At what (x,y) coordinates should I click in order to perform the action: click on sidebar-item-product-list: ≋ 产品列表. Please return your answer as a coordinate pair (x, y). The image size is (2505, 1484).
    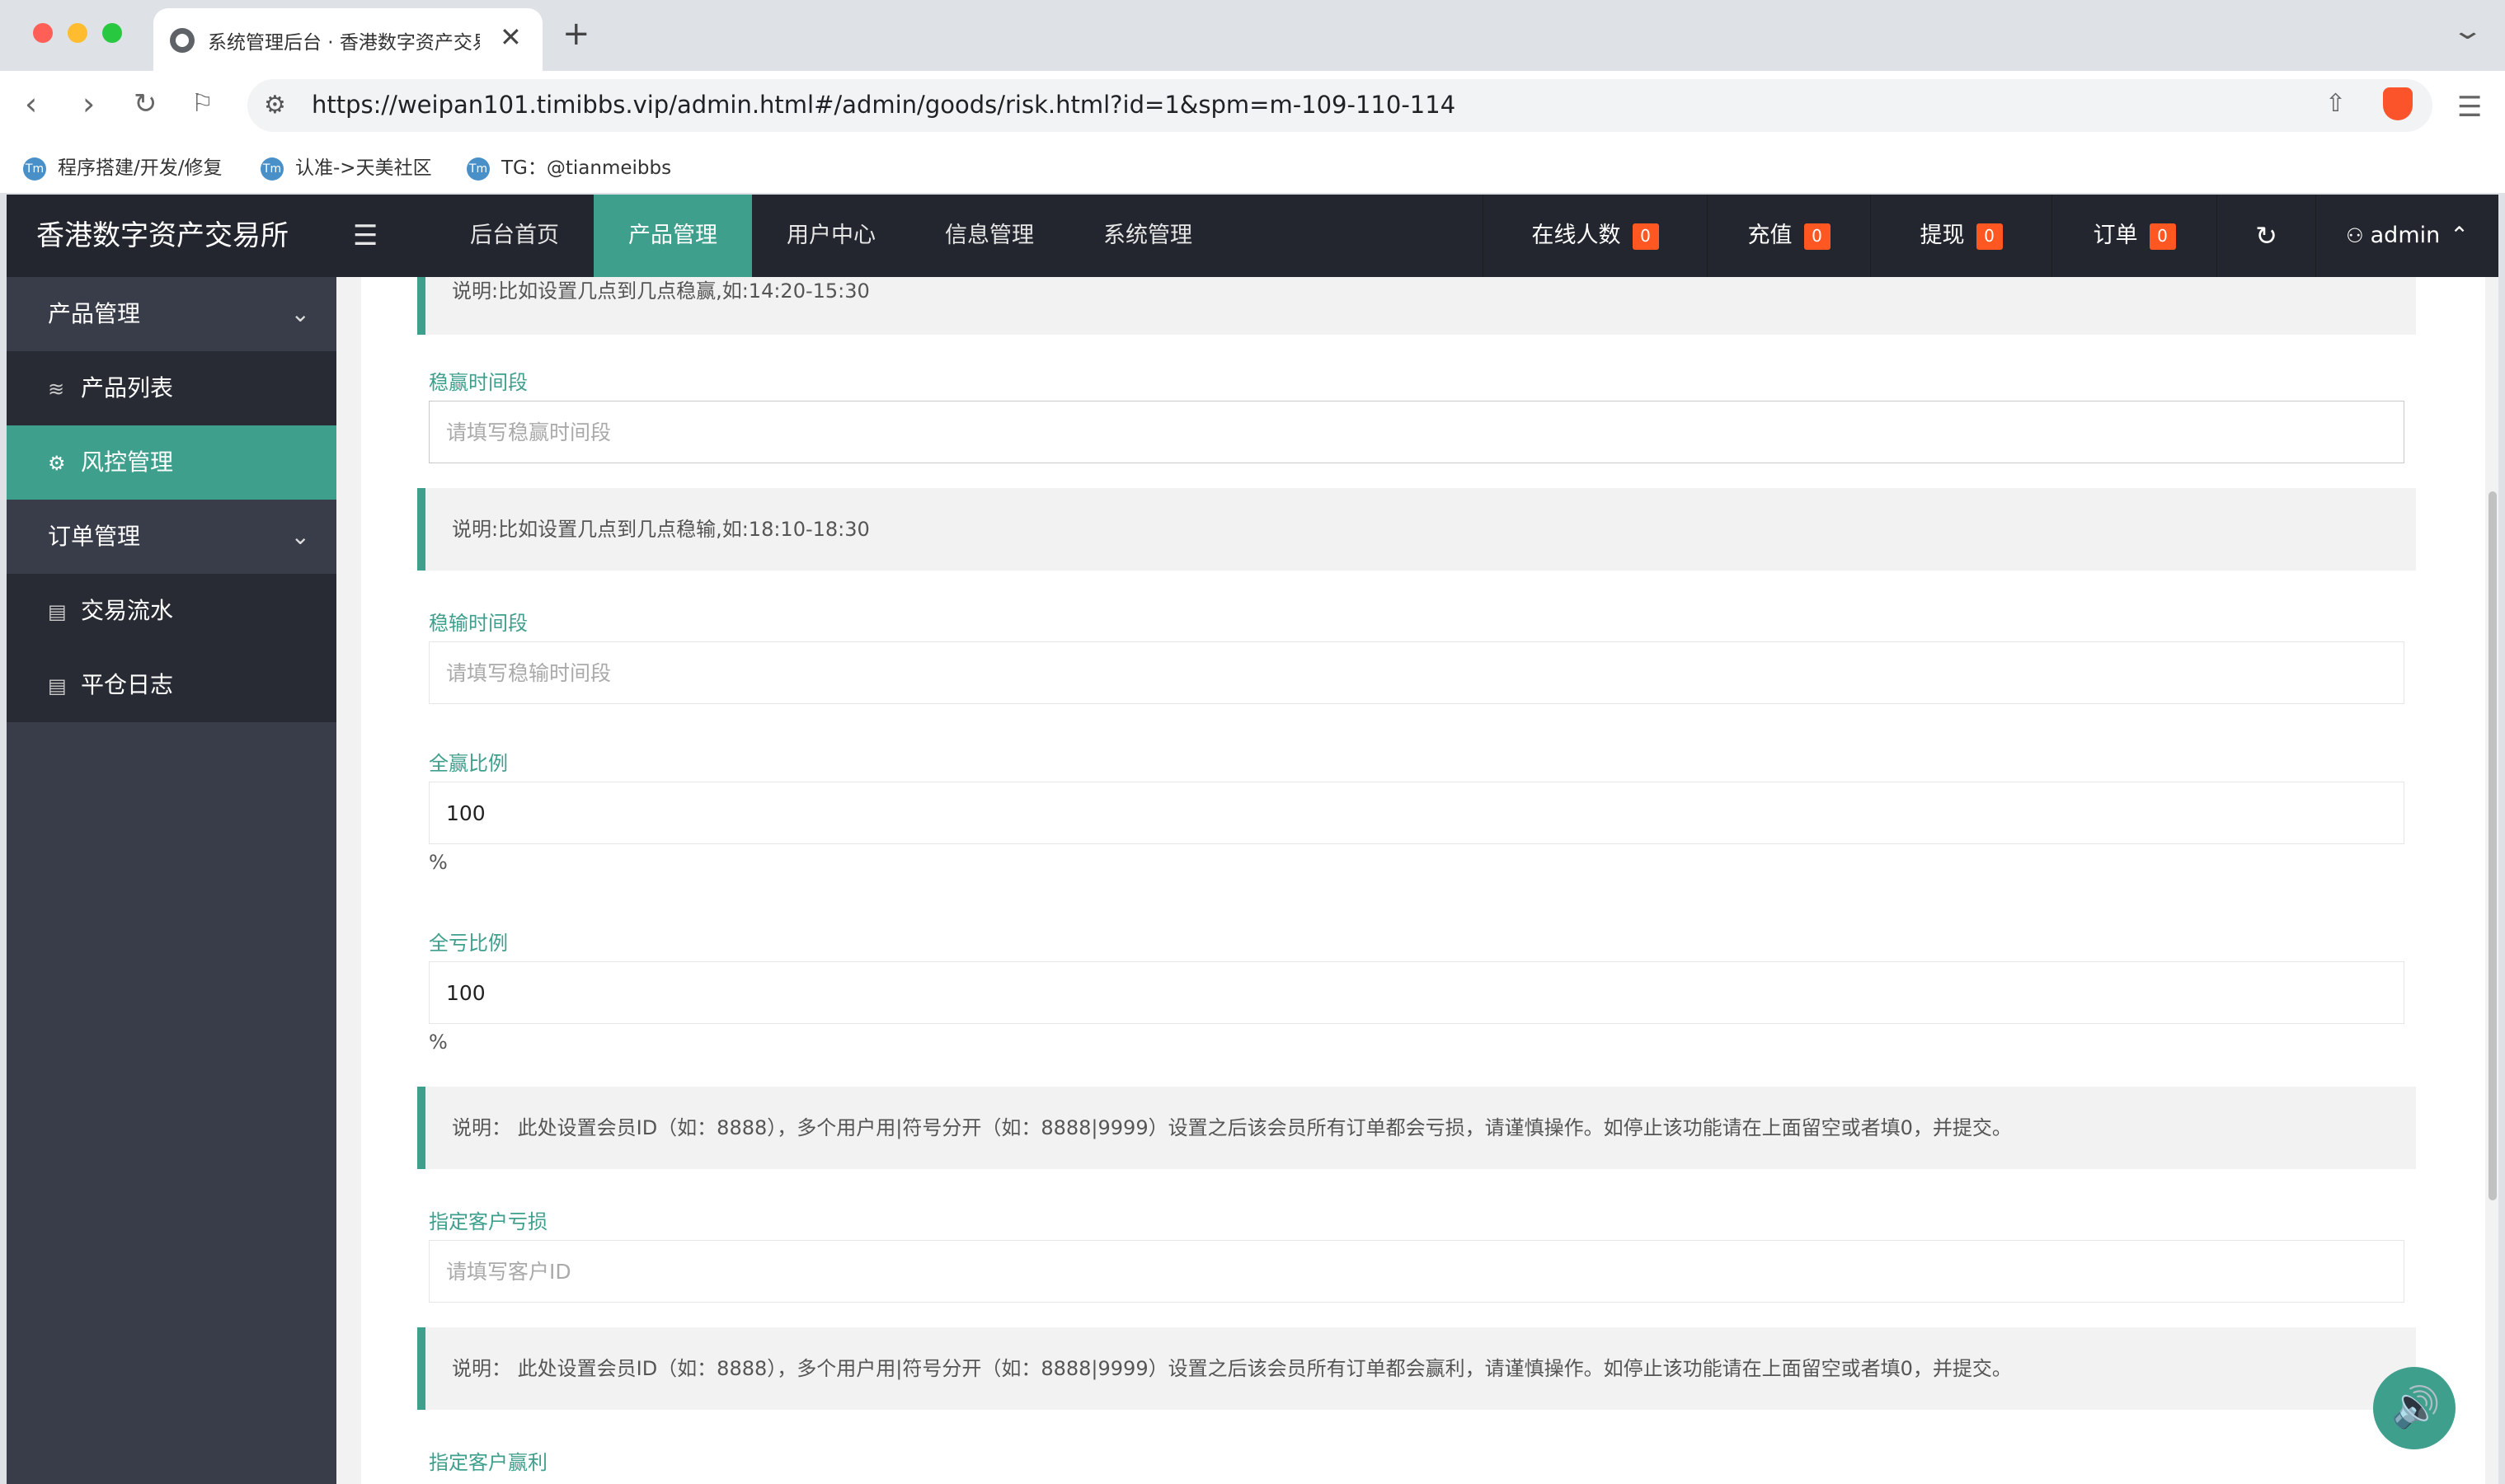
    Looking at the image, I should click on (172, 388).